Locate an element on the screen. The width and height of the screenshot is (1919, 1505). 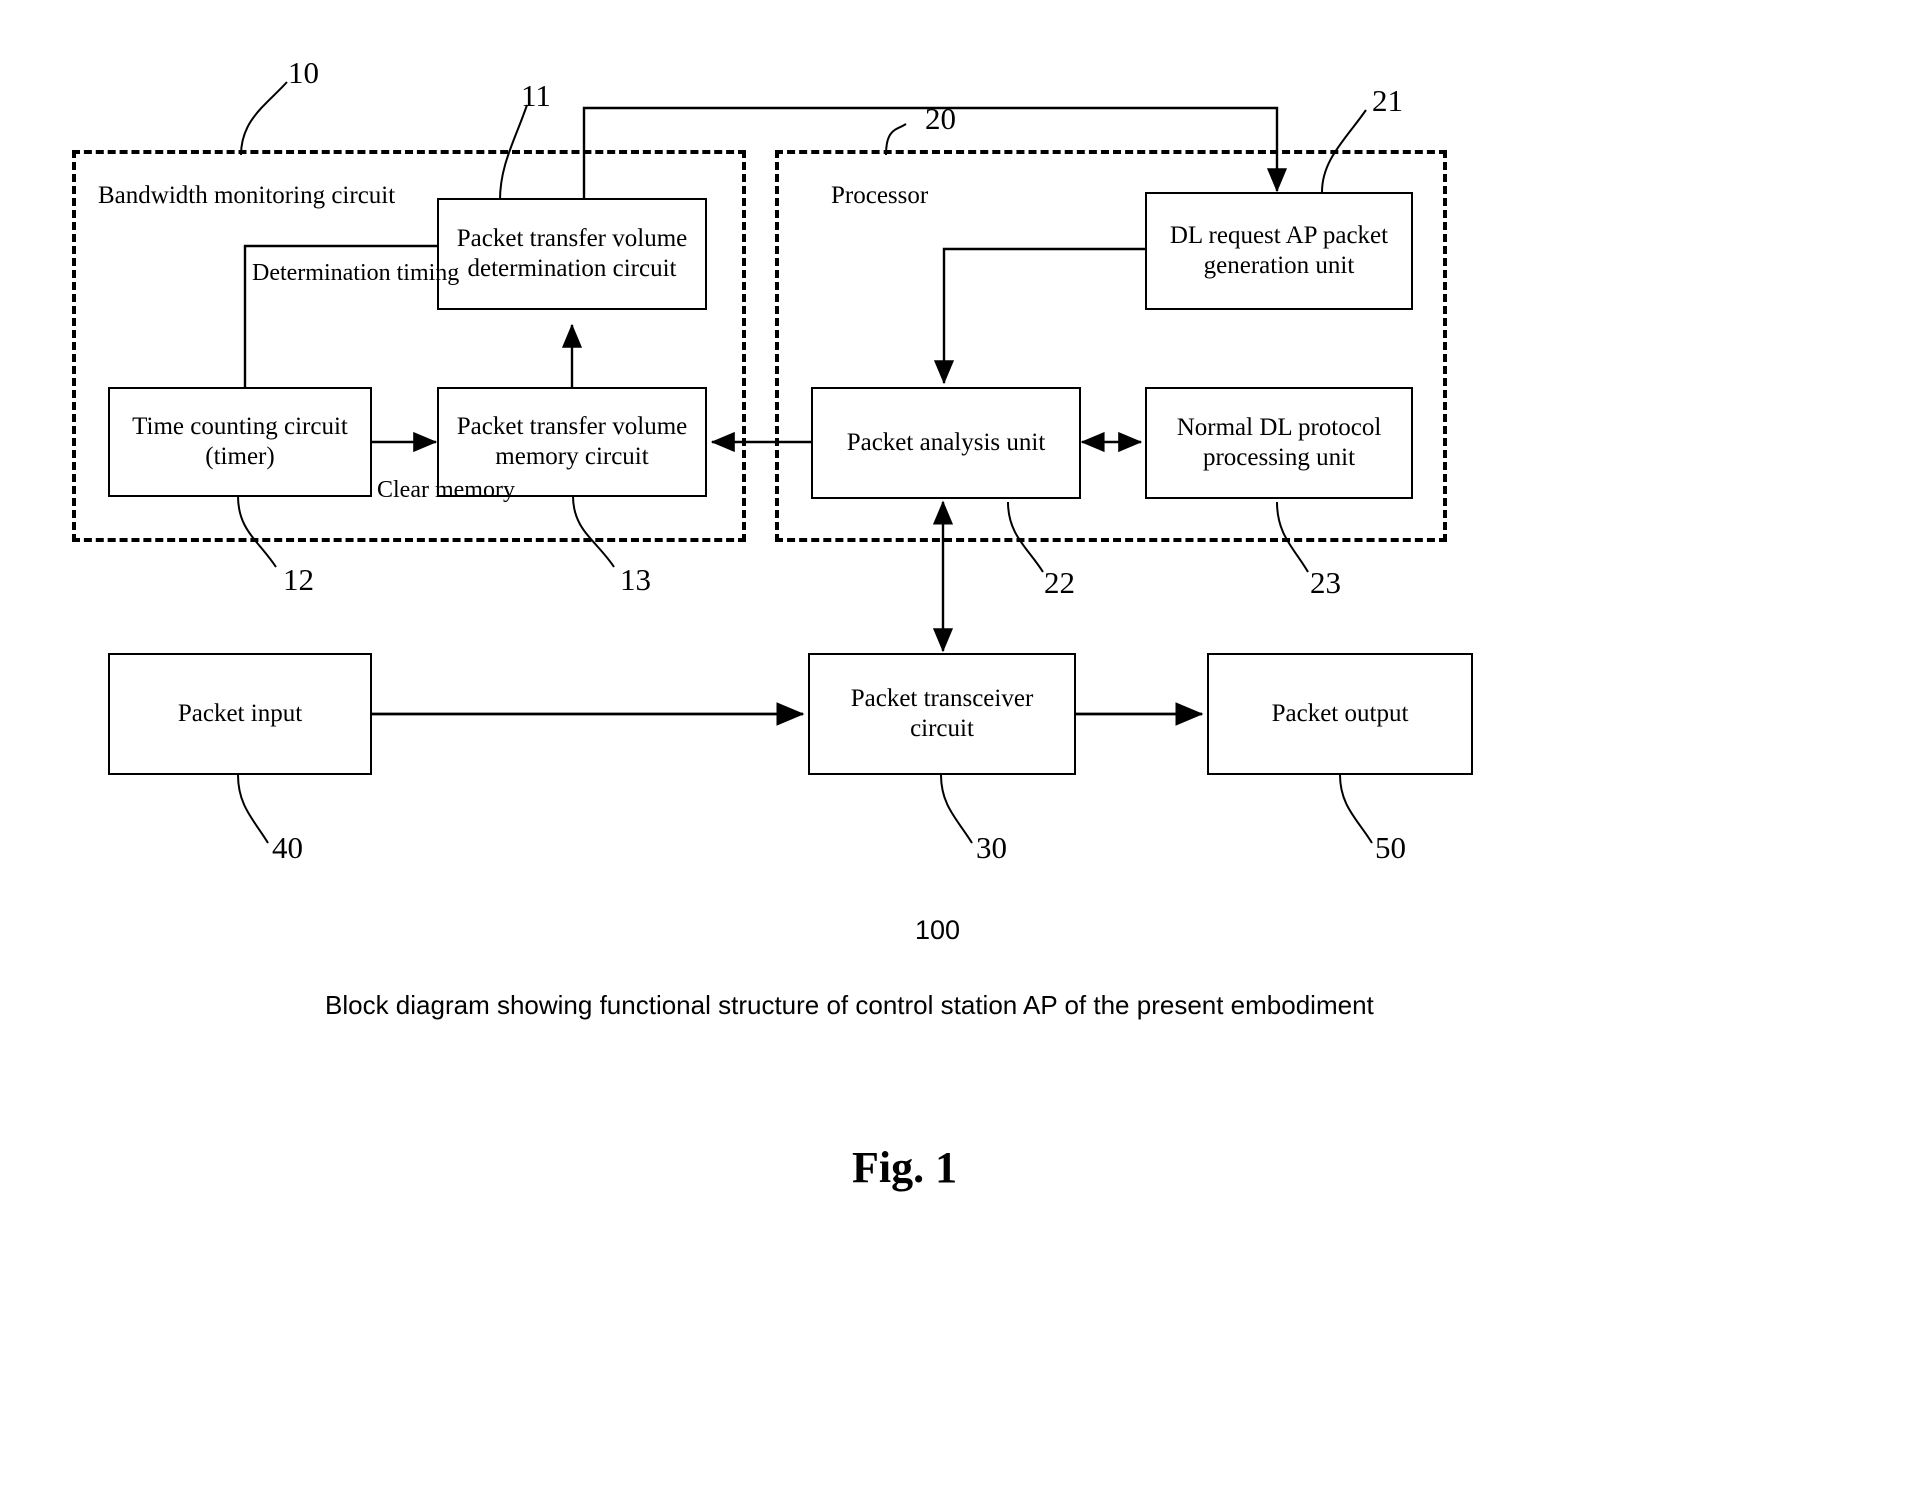
figure-label: Fig. 1 is located at coordinates (905, 1167).